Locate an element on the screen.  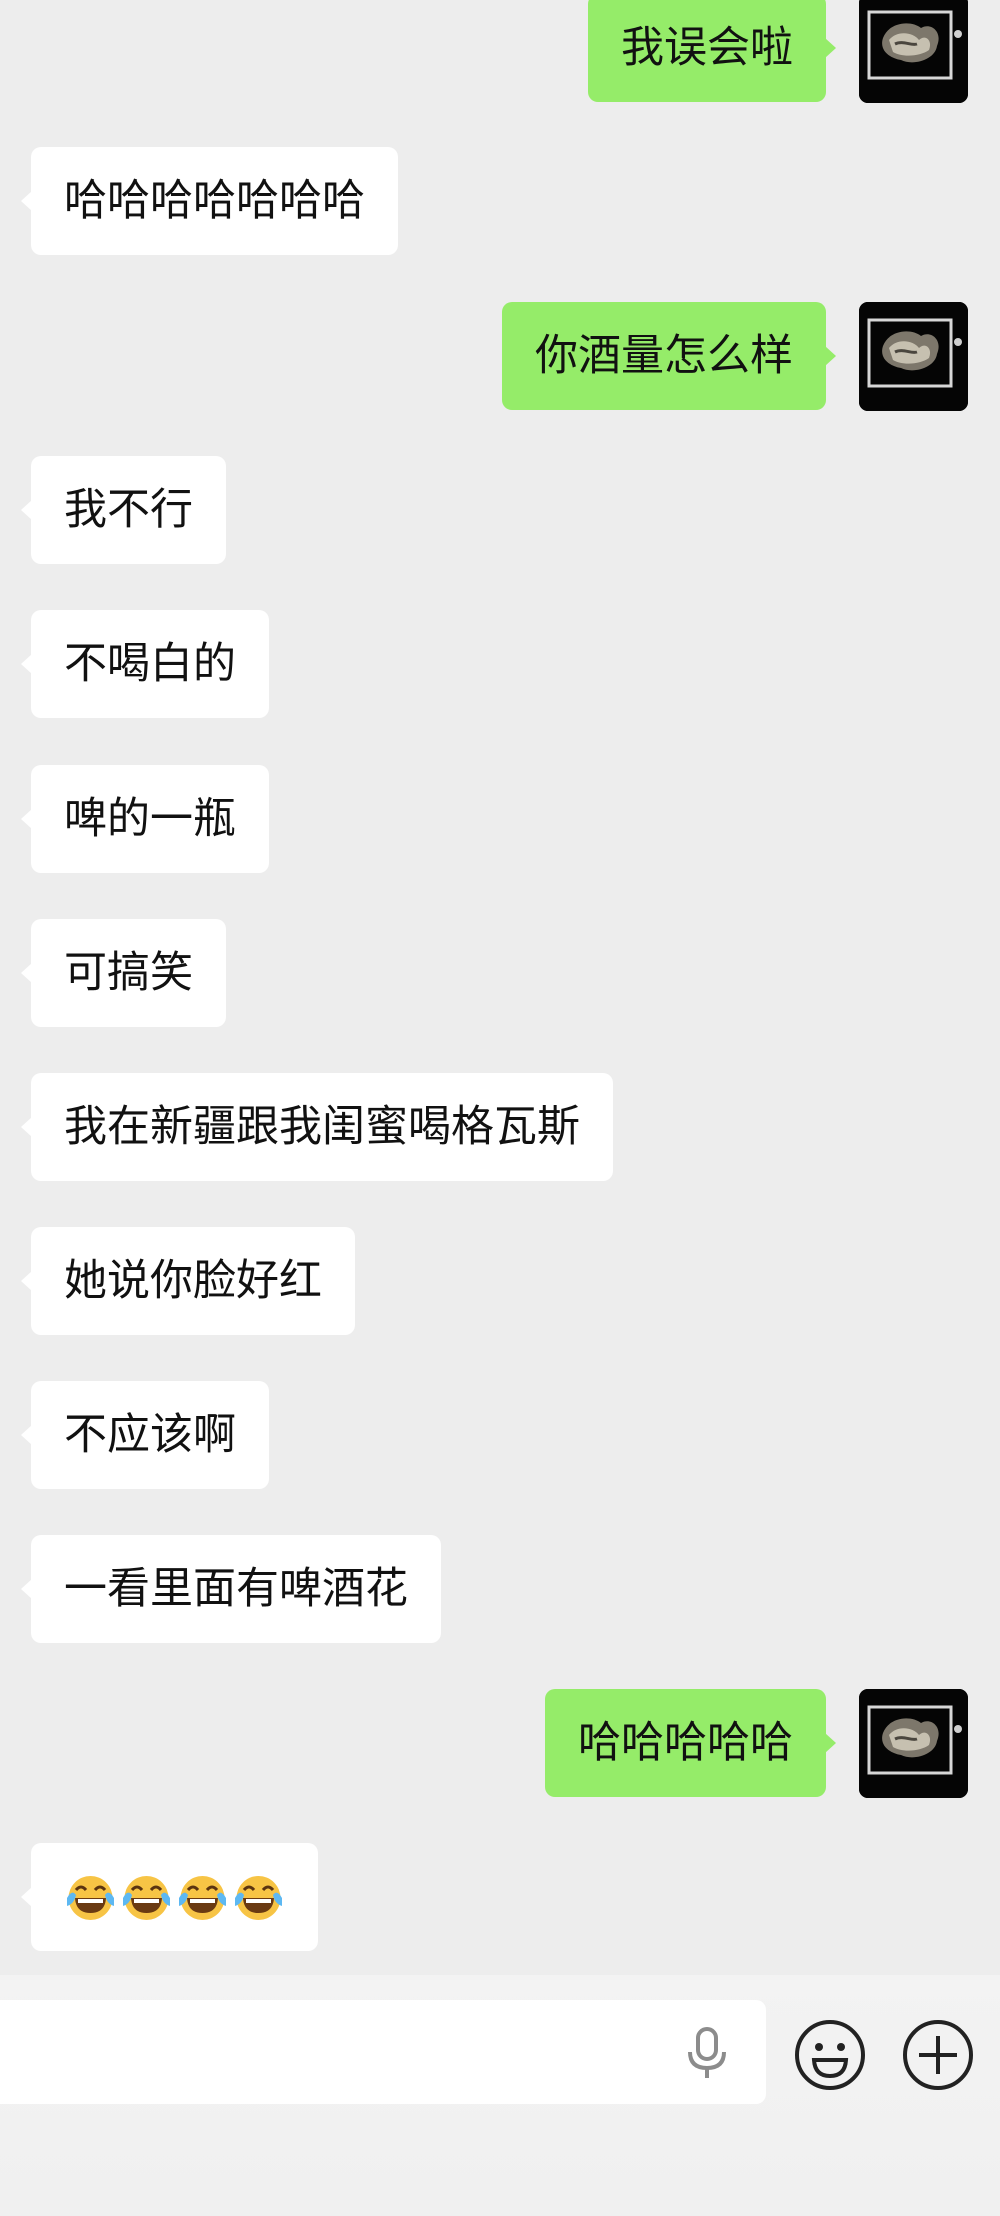
message-bubble: 哈哈哈哈哈哈哈 is located at coordinates (209, 201).